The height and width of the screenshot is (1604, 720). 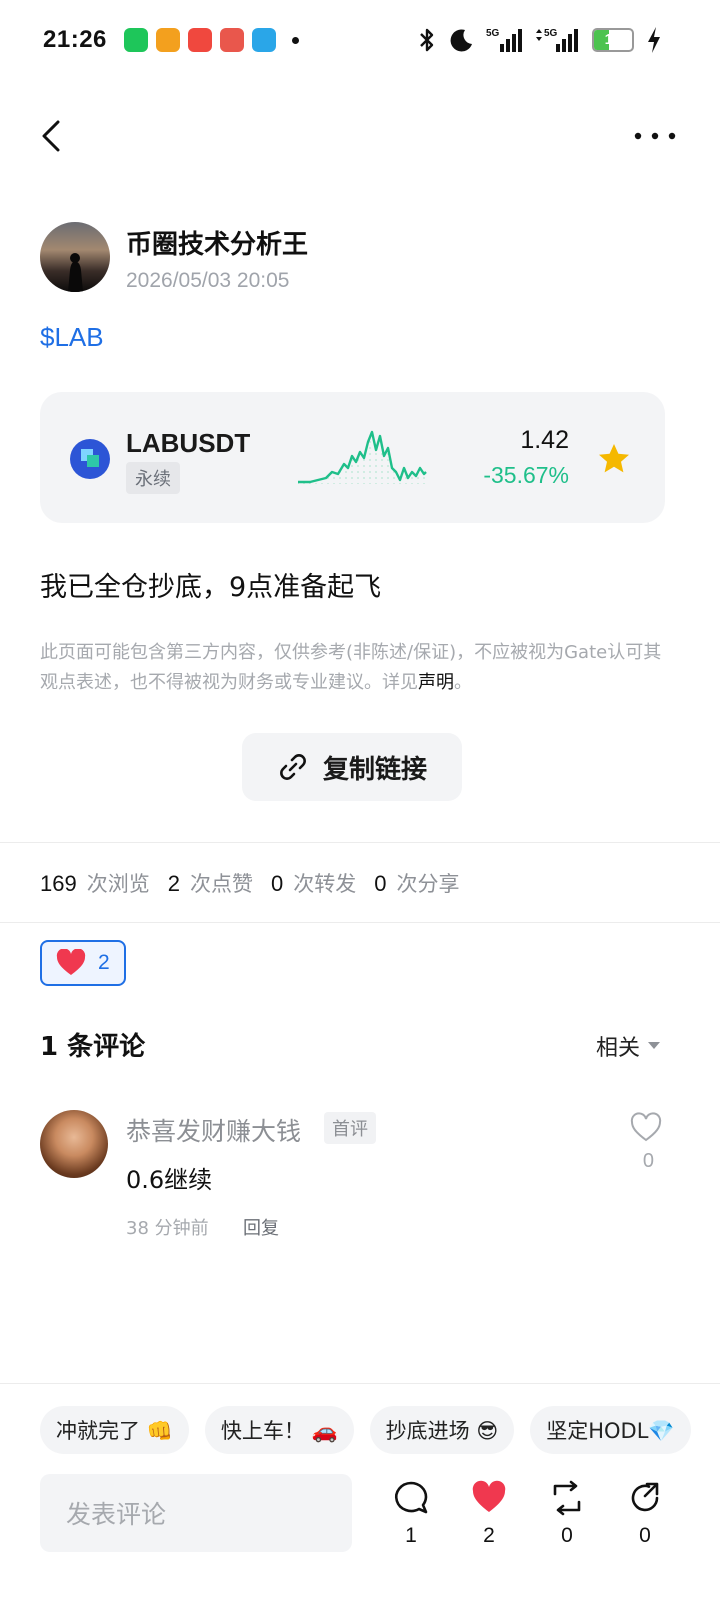 What do you see at coordinates (90, 459) in the screenshot?
I see `coin-logo-icon` at bounding box center [90, 459].